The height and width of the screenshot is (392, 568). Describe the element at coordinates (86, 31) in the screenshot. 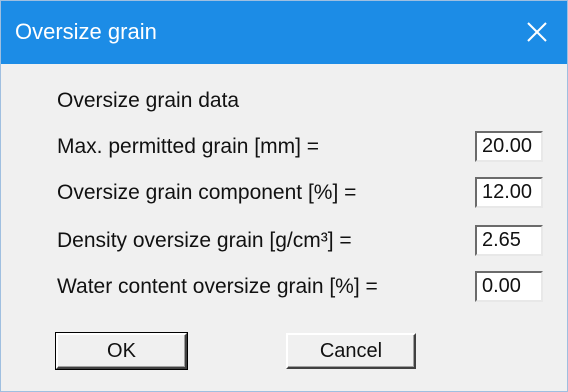

I see `dialog-title: Oversize grain` at that location.